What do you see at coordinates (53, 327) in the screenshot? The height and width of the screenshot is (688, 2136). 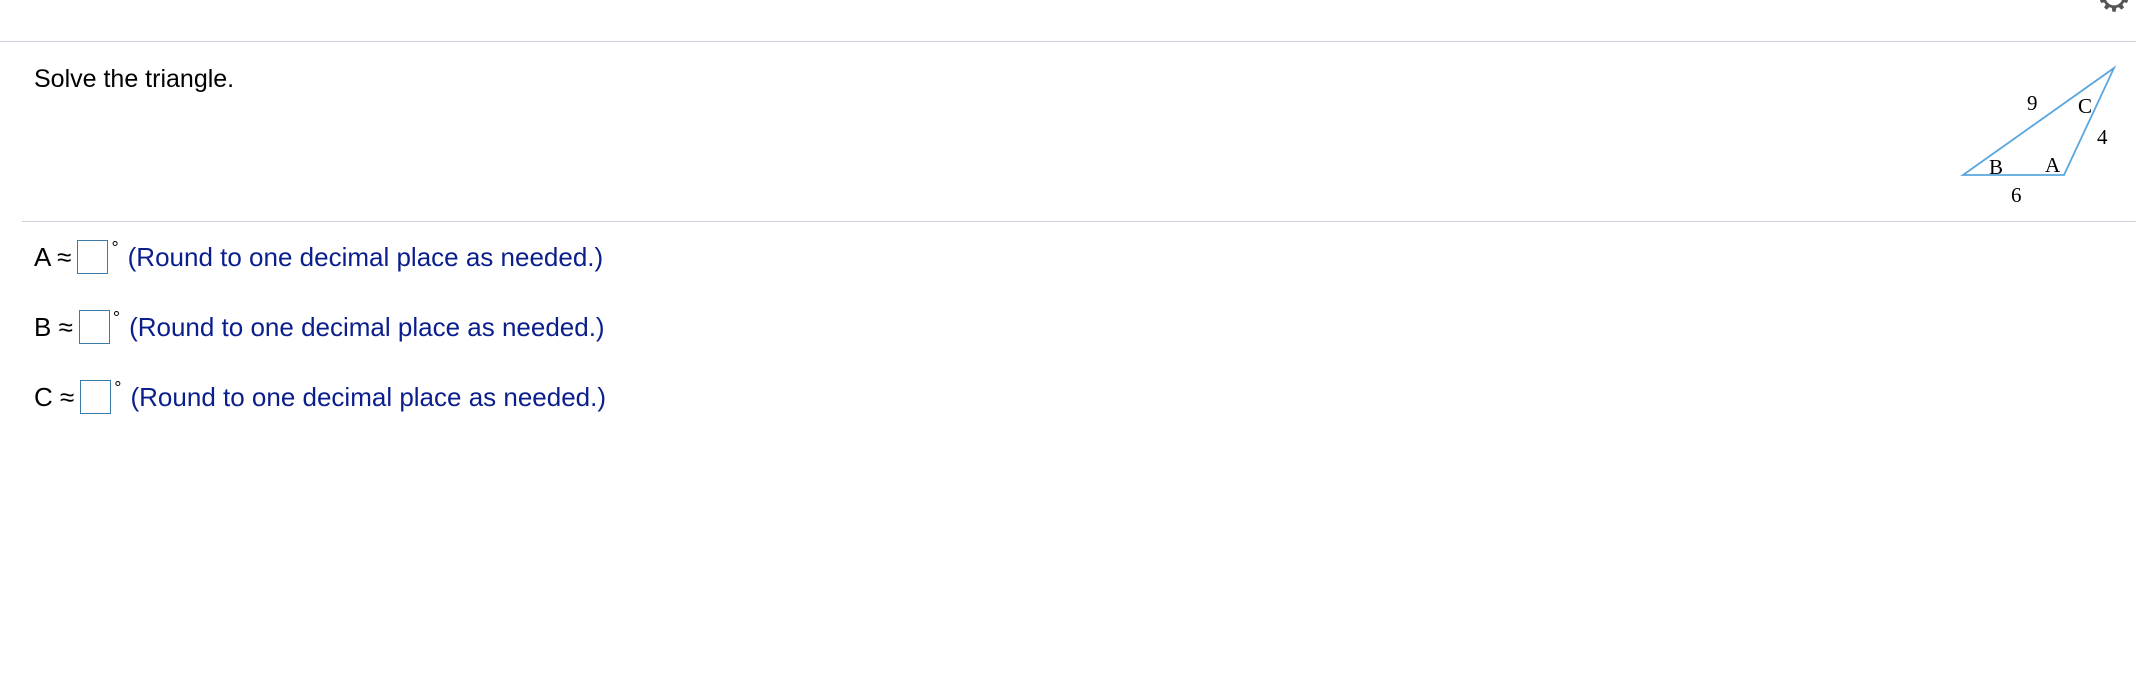 I see `answer-label: B ≈` at bounding box center [53, 327].